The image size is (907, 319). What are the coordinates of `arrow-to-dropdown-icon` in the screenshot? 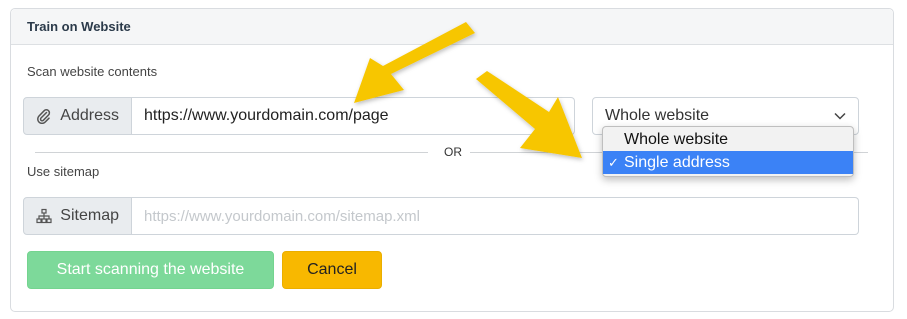 It's located at (529, 114).